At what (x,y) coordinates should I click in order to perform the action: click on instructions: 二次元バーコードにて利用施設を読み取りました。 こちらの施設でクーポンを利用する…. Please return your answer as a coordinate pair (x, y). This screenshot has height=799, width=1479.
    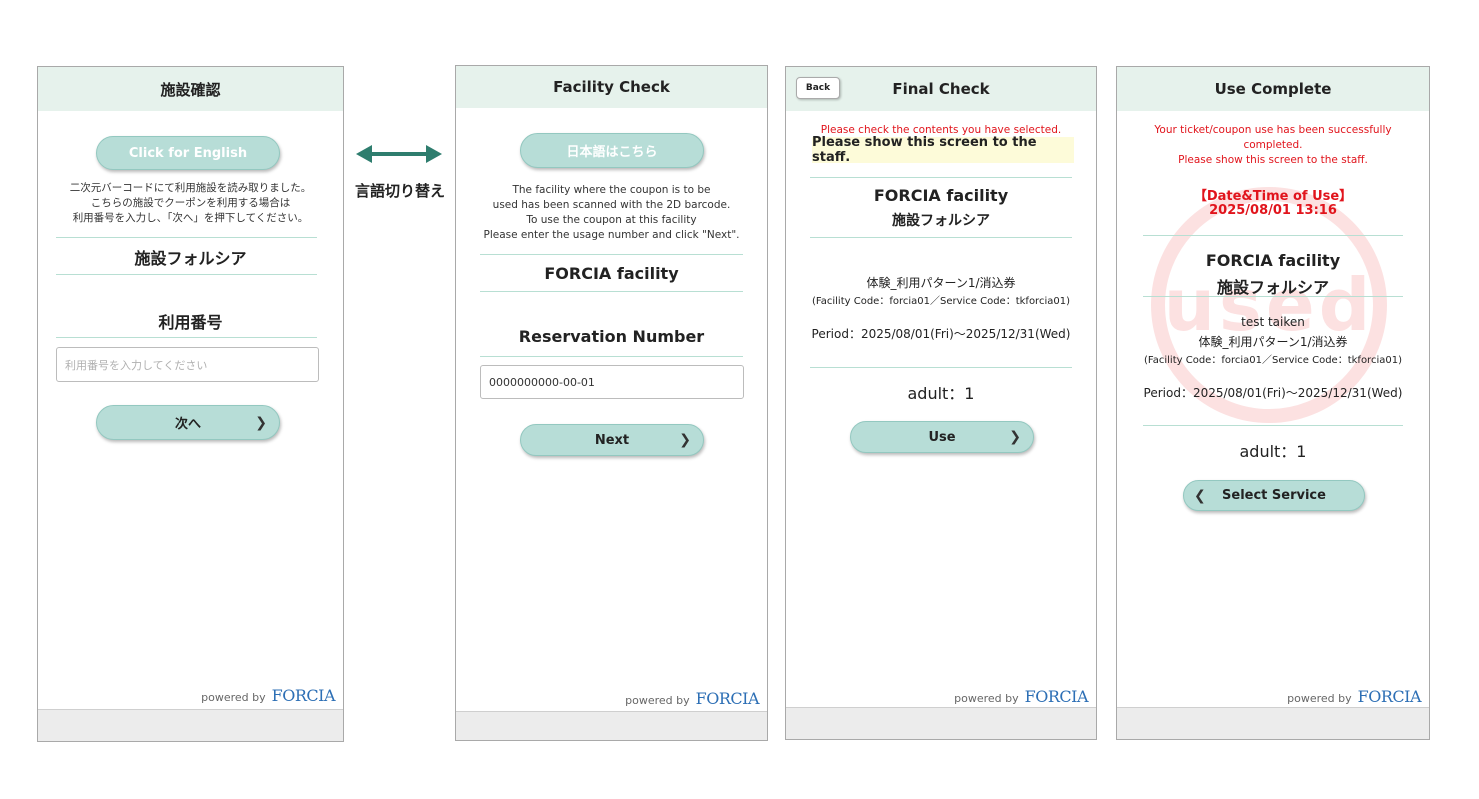
    Looking at the image, I should click on (190, 203).